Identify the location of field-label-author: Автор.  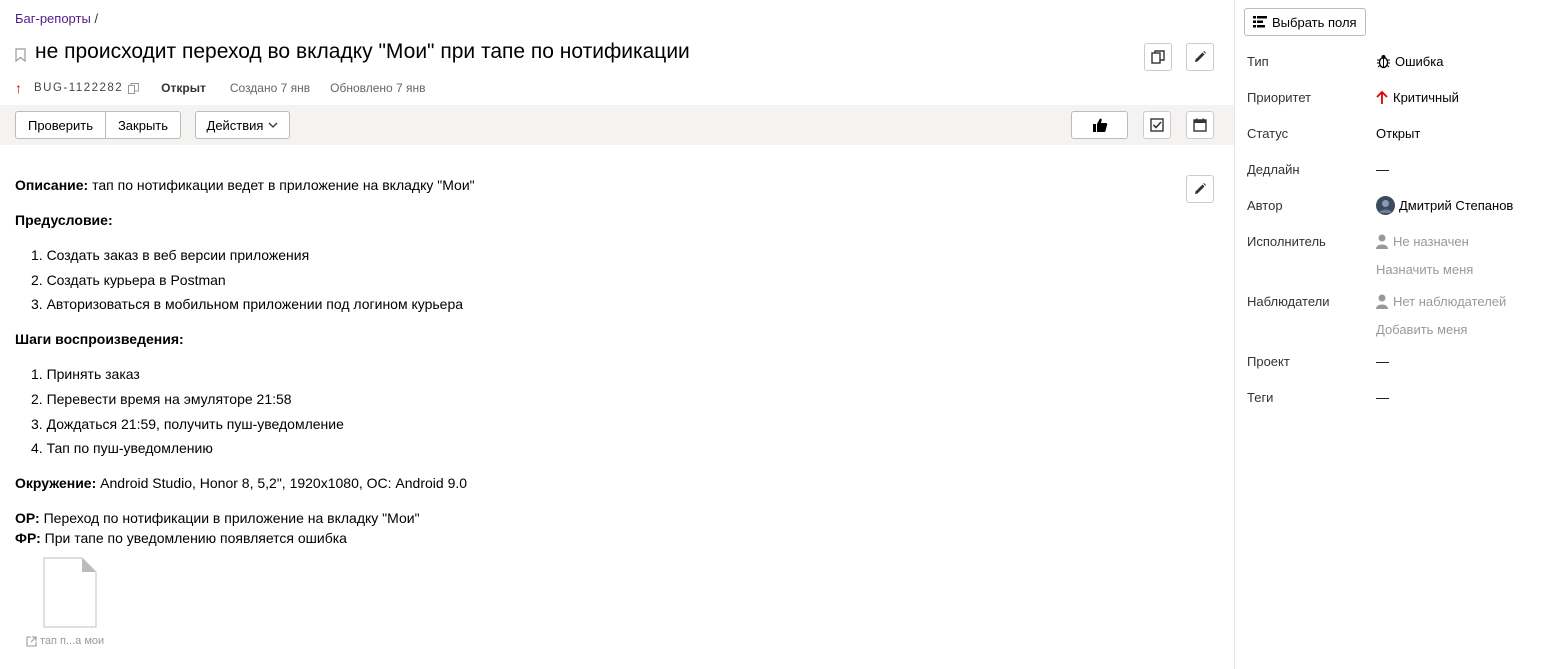
(1265, 205).